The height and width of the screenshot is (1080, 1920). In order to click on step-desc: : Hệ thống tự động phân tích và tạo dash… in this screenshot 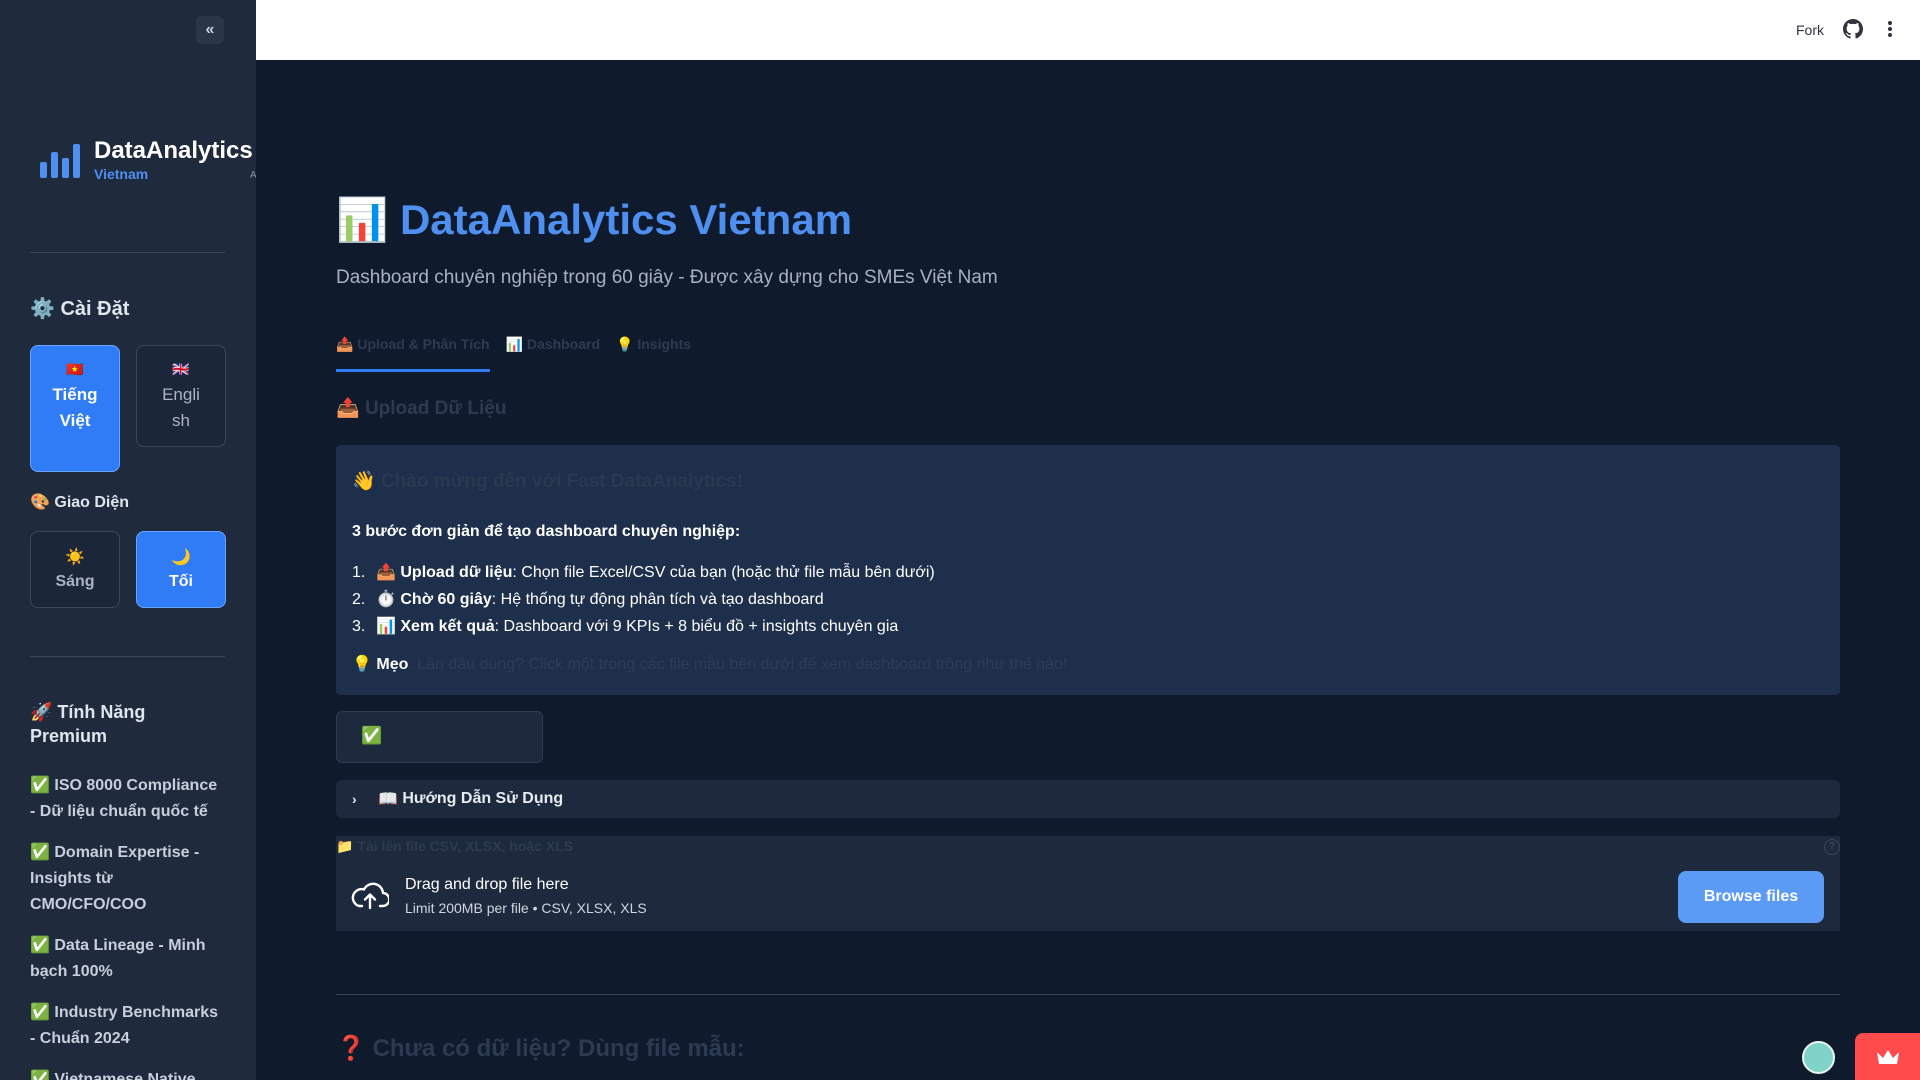, I will do `click(657, 599)`.